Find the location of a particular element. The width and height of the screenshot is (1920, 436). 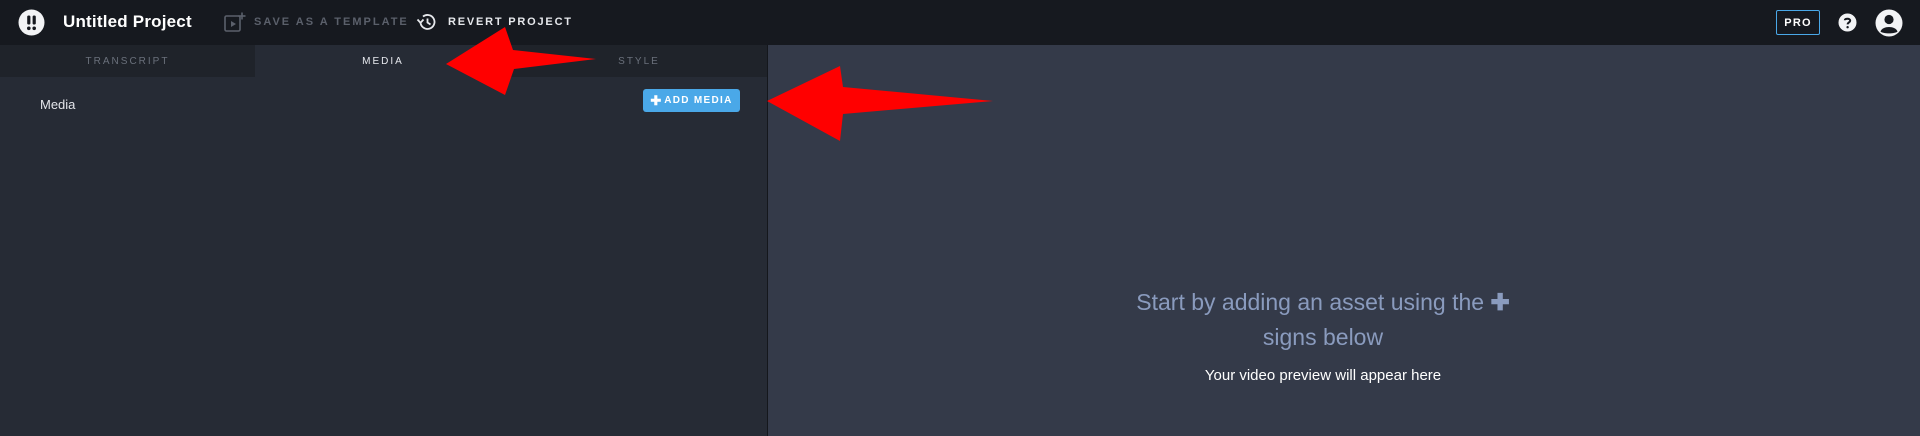

revert-project-label: REVERT PROJECT is located at coordinates (510, 22).